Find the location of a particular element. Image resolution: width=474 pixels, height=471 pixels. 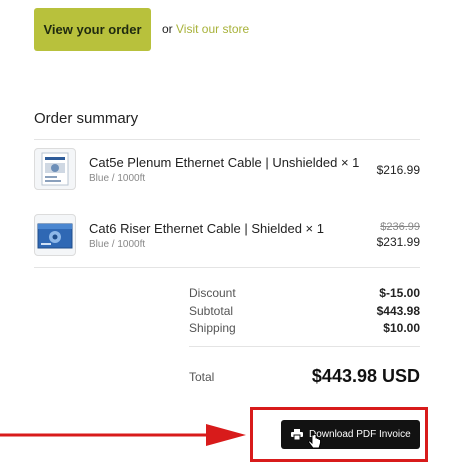

red-arrow-icon is located at coordinates (123, 435).